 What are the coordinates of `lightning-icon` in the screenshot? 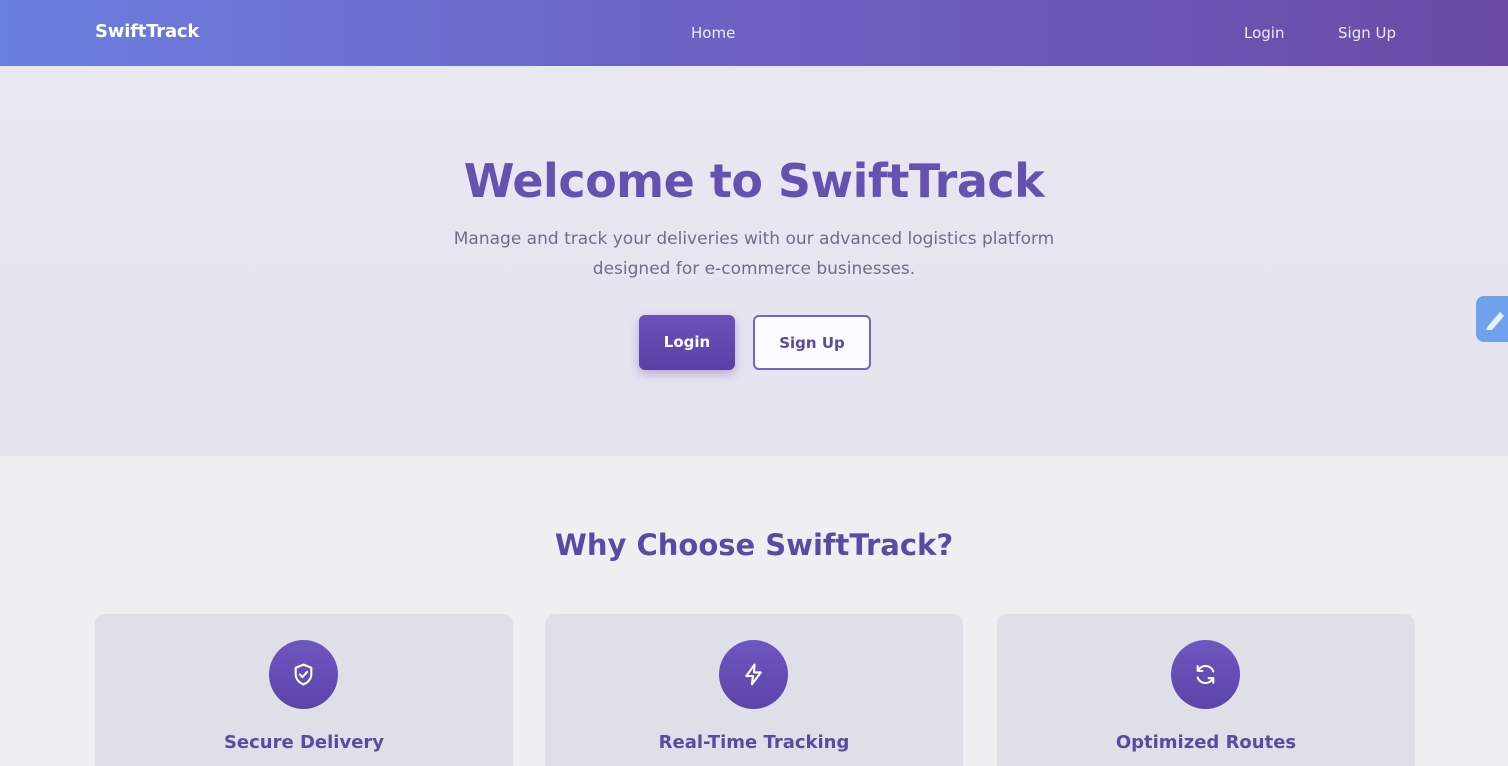 It's located at (753, 674).